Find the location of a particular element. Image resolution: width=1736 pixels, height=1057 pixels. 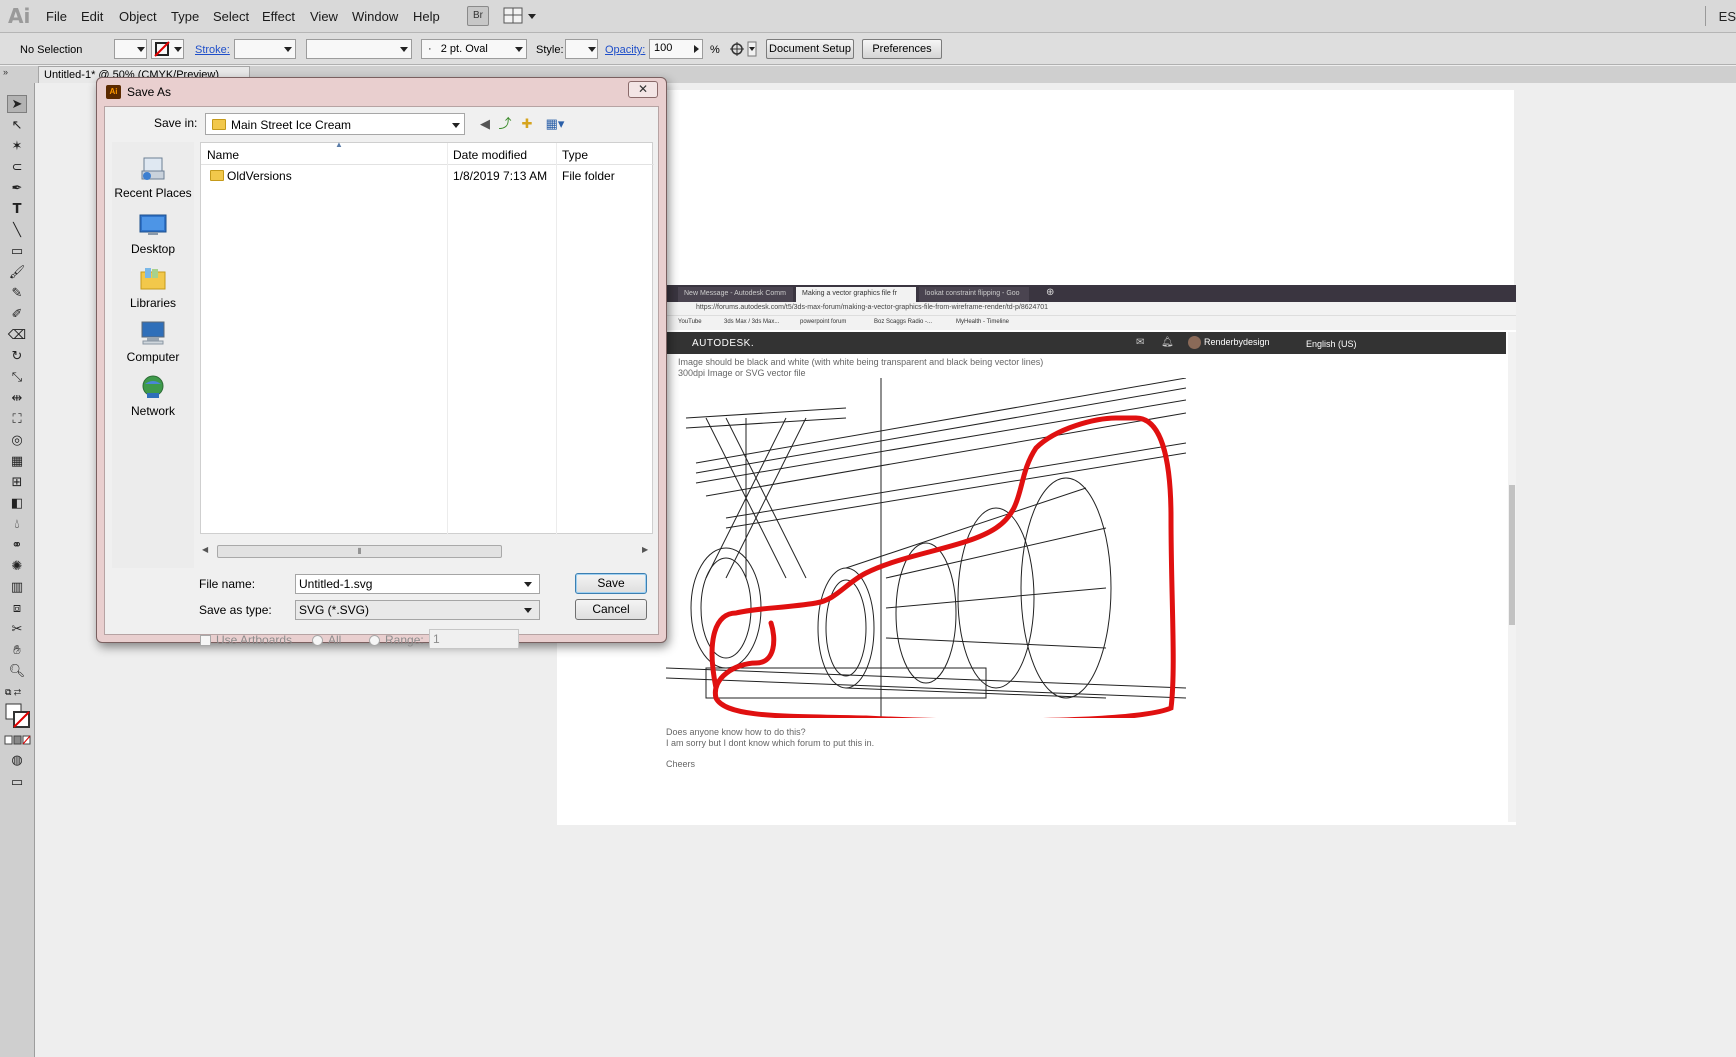

stroke-label: Stroke: is located at coordinates (212, 50).